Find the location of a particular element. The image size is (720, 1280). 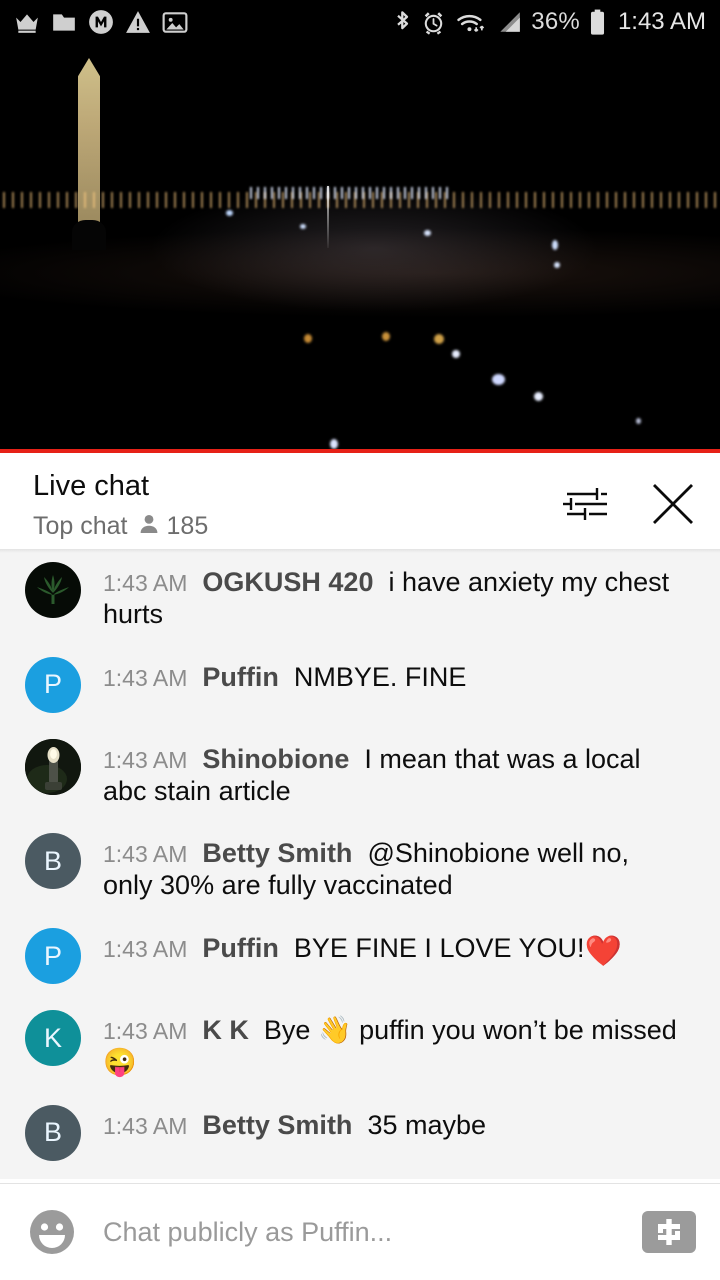

chat-message-row: P 1:43 AM Puffin NMBYE. FINE is located at coordinates (360, 685).